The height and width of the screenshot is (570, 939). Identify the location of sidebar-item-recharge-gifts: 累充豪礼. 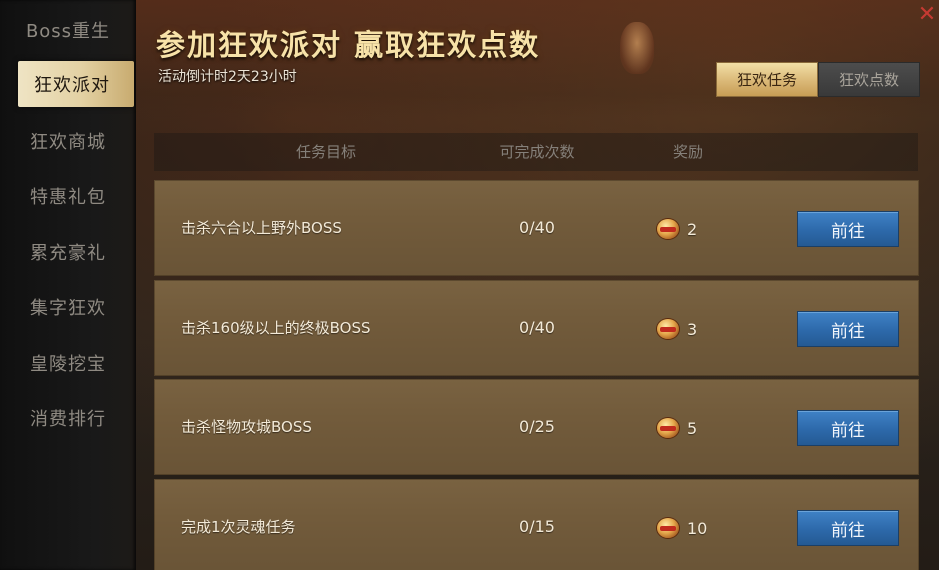
(68, 252).